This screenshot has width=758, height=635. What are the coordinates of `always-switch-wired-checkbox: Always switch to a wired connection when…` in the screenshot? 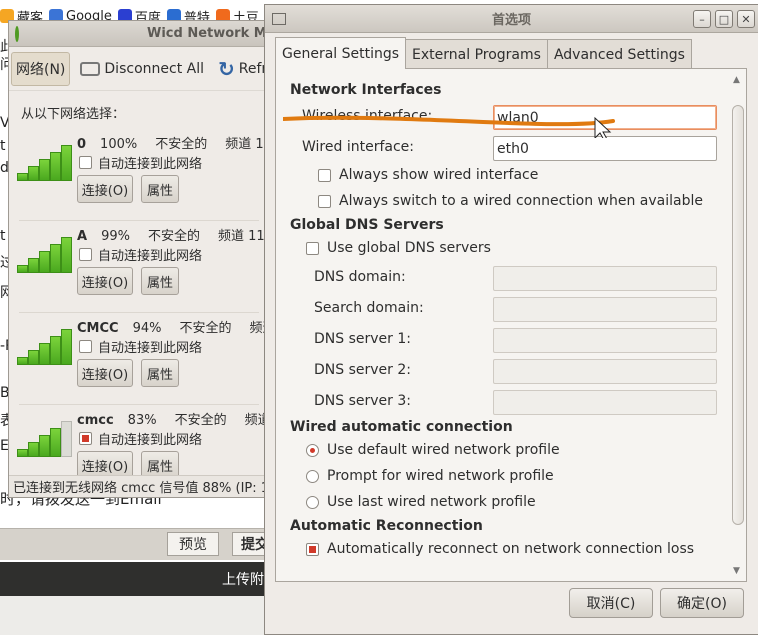 It's located at (510, 201).